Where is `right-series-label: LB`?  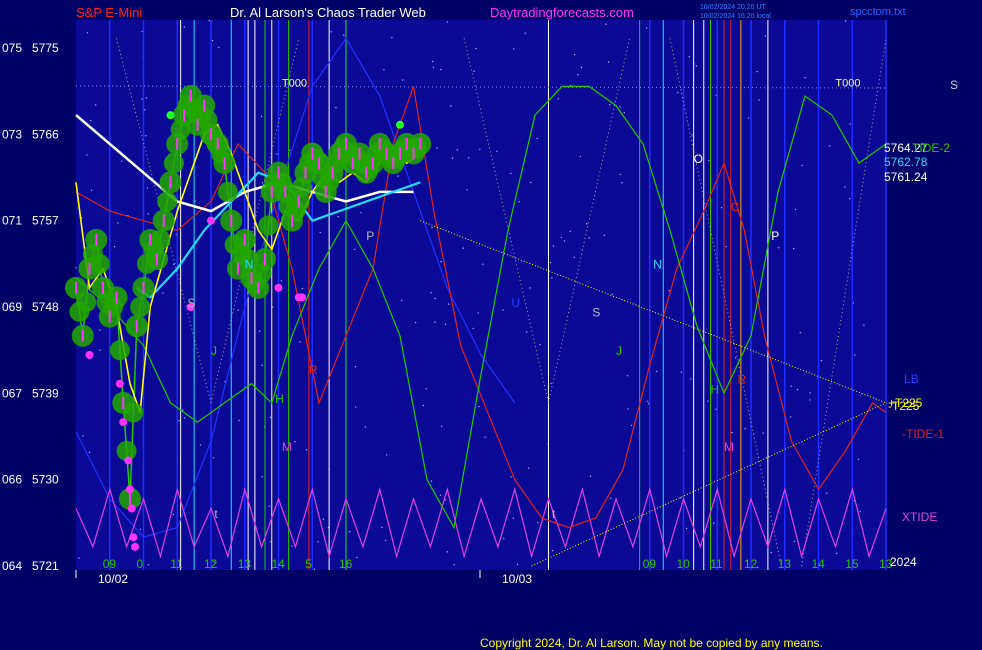
right-series-label: LB is located at coordinates (911, 379).